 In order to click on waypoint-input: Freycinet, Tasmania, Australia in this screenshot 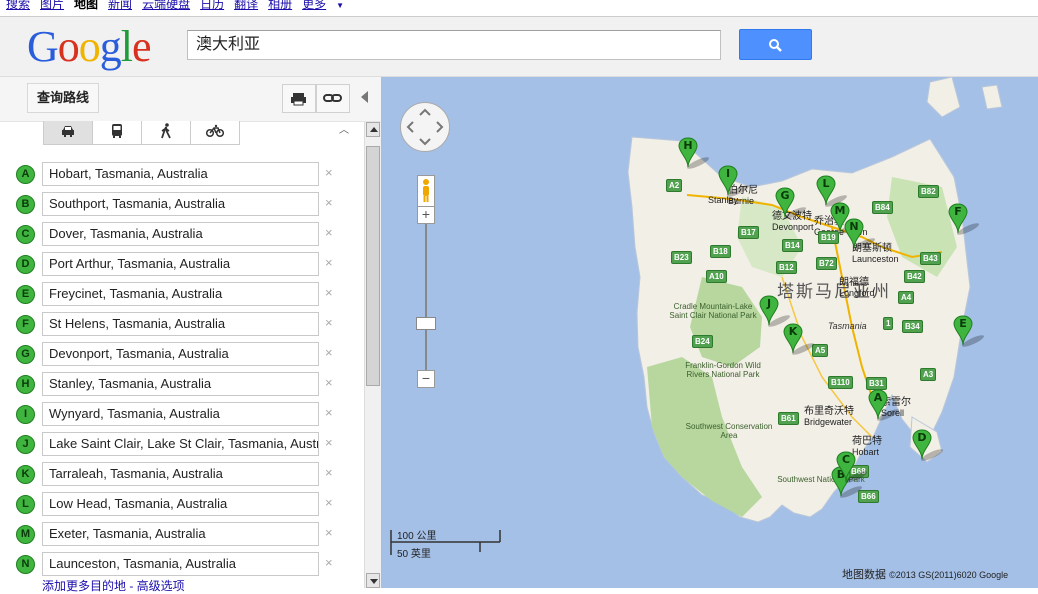, I will do `click(180, 294)`.